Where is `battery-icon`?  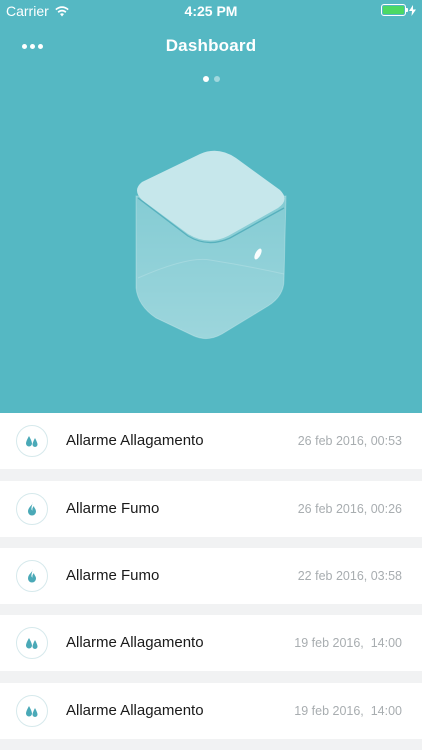
battery-icon is located at coordinates (394, 10).